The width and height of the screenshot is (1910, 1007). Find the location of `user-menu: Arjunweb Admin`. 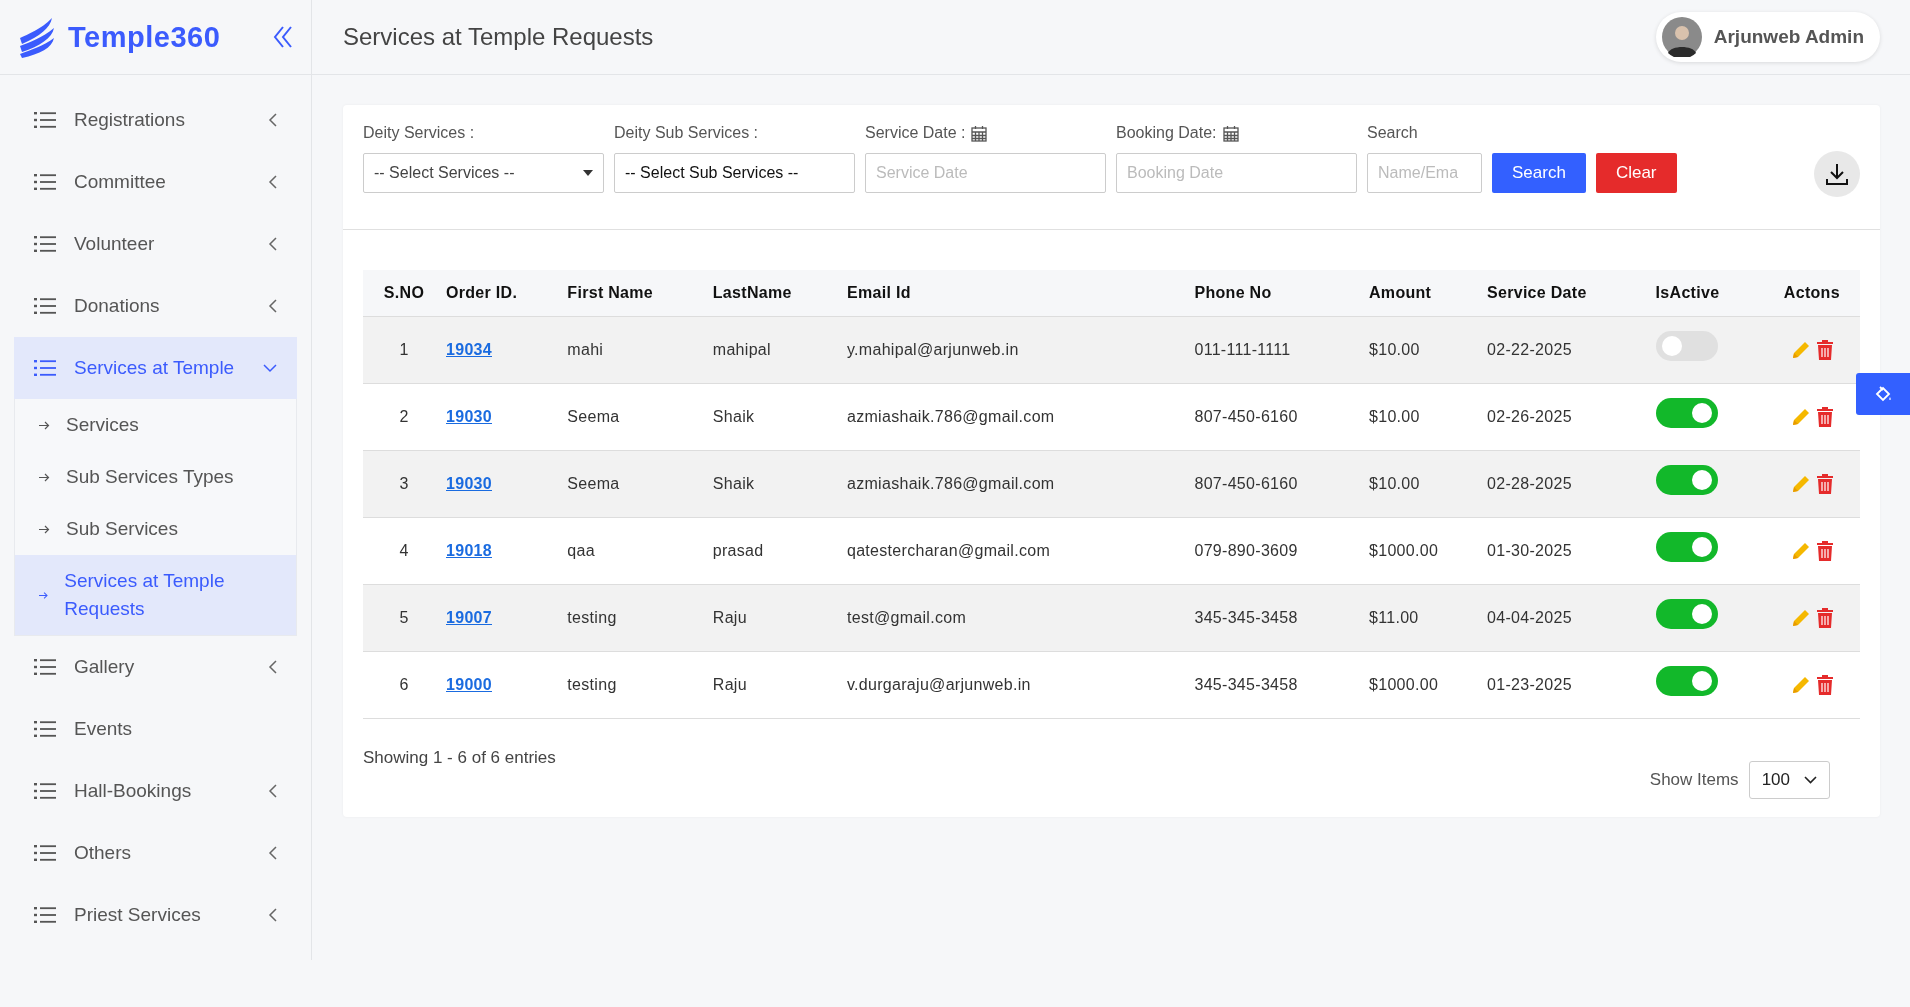

user-menu: Arjunweb Admin is located at coordinates (1767, 37).